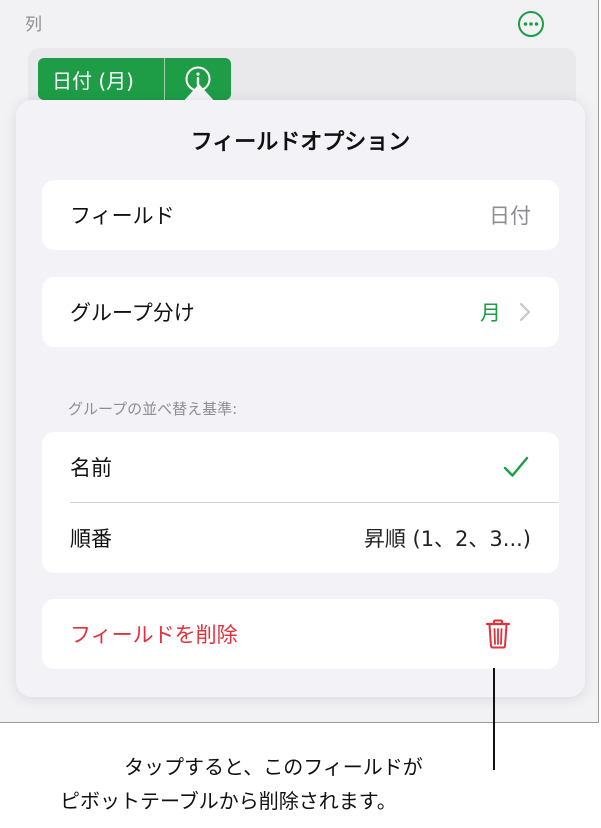  I want to click on callout-line-2: ピボットテーブルから削除されます。, so click(228, 801).